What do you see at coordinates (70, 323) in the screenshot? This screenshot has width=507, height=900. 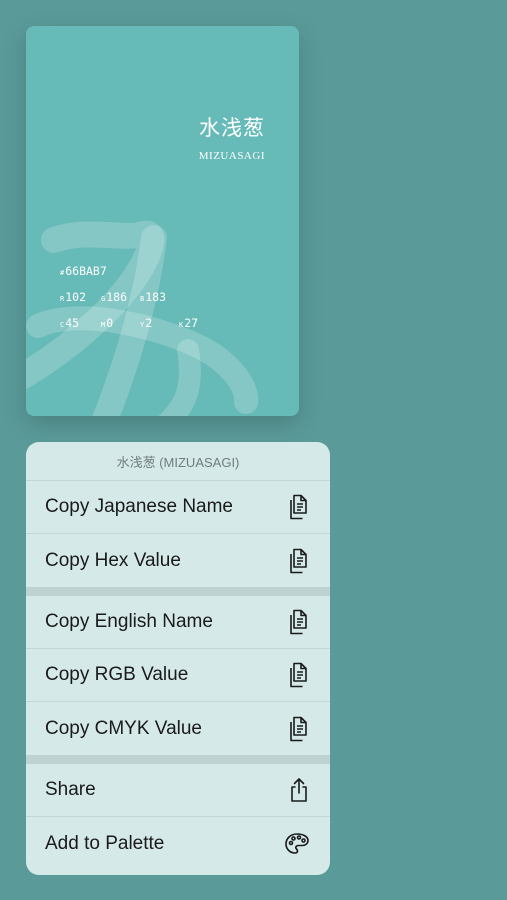 I see `cmyk-c: C45` at bounding box center [70, 323].